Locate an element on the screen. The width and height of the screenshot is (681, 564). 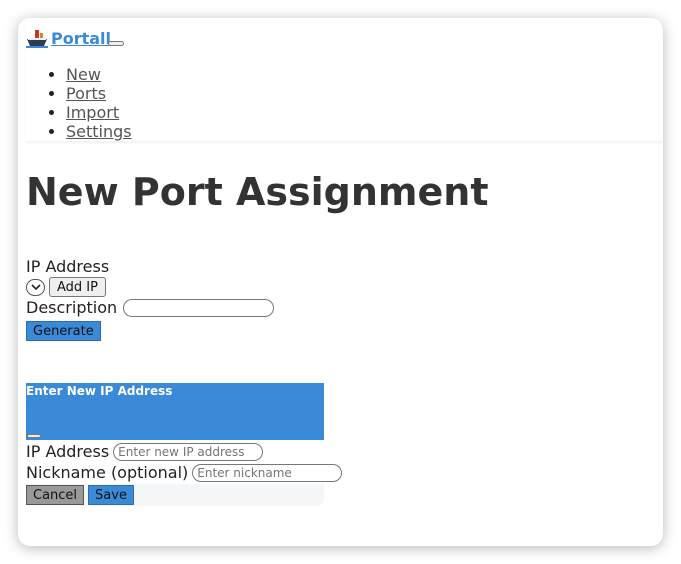
save-button: Save is located at coordinates (111, 495).